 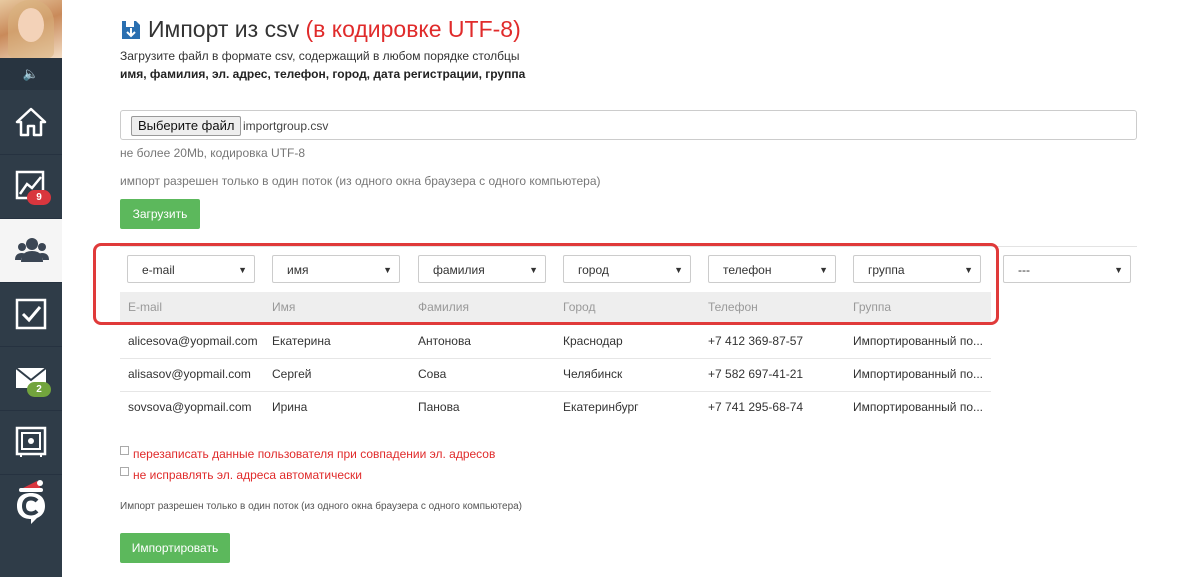 What do you see at coordinates (39, 197) in the screenshot?
I see `stats-badge: 9` at bounding box center [39, 197].